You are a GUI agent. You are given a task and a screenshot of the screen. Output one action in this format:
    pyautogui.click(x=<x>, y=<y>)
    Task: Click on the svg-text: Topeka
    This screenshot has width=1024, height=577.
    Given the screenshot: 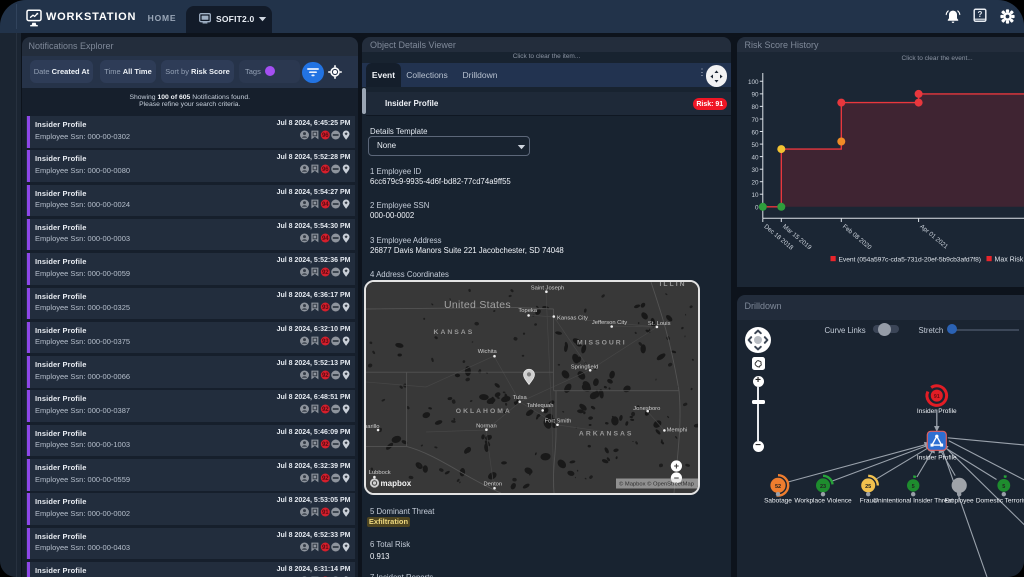 What is the action you would take?
    pyautogui.click(x=527, y=311)
    